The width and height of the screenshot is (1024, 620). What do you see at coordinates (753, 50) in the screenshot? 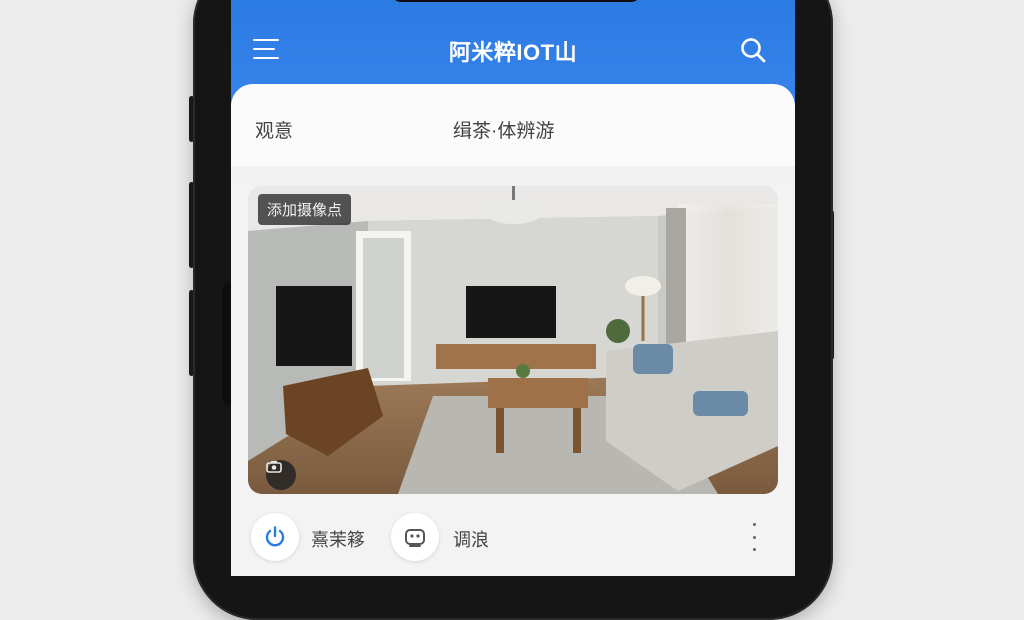
I see `search-icon` at bounding box center [753, 50].